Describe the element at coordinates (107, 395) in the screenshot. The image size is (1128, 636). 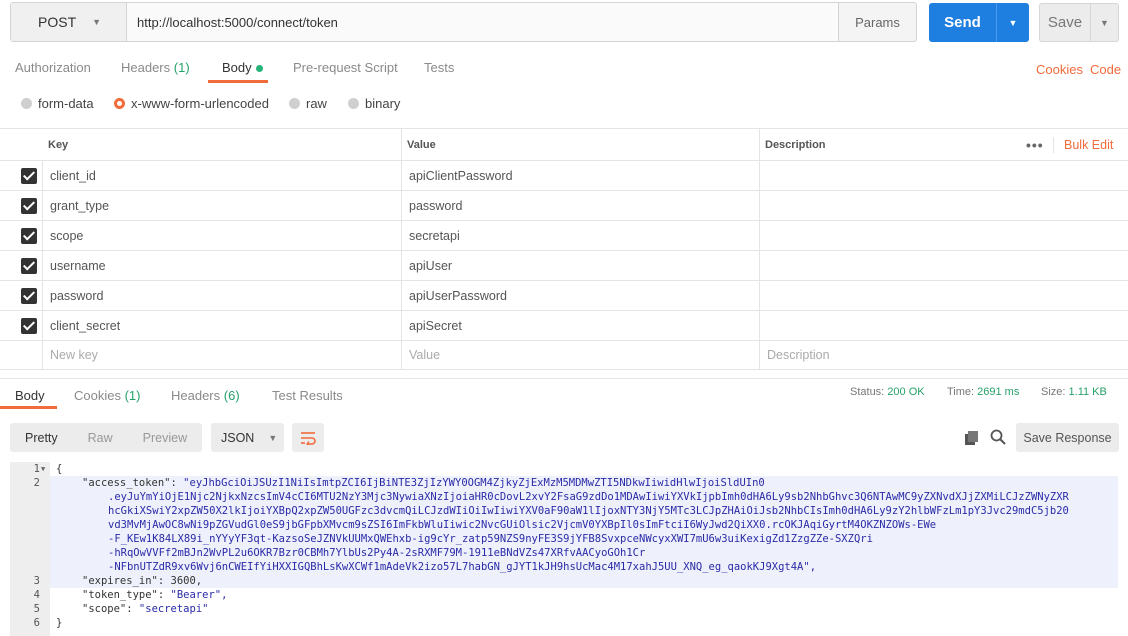
I see `response-tab-cookies: Cookies (1)` at that location.